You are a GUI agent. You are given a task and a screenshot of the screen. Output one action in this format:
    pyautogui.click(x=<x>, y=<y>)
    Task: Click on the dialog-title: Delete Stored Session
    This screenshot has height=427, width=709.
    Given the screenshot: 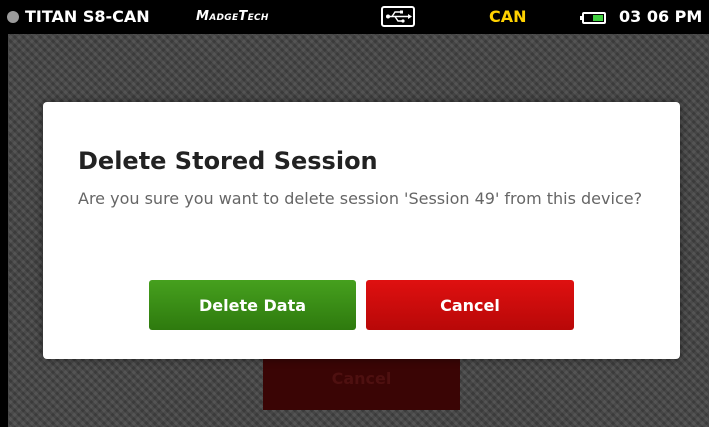 What is the action you would take?
    pyautogui.click(x=228, y=161)
    